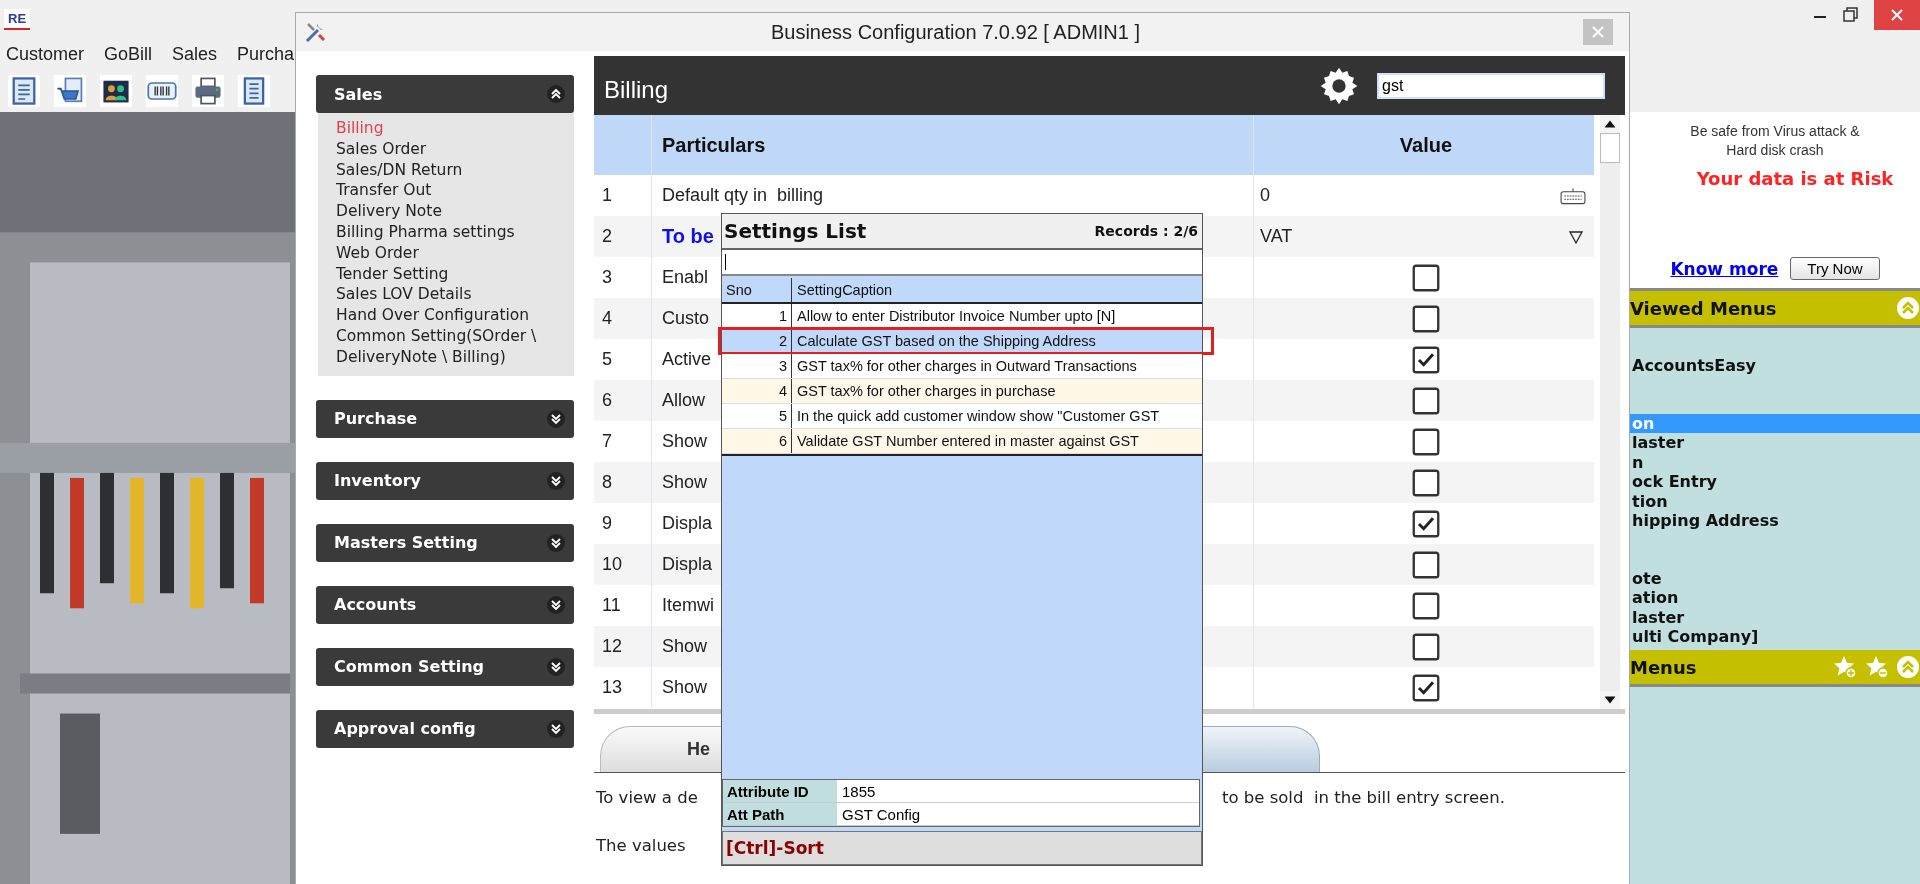 The height and width of the screenshot is (884, 1920). What do you see at coordinates (780, 791) in the screenshot?
I see `attribute-label: Attribute ID` at bounding box center [780, 791].